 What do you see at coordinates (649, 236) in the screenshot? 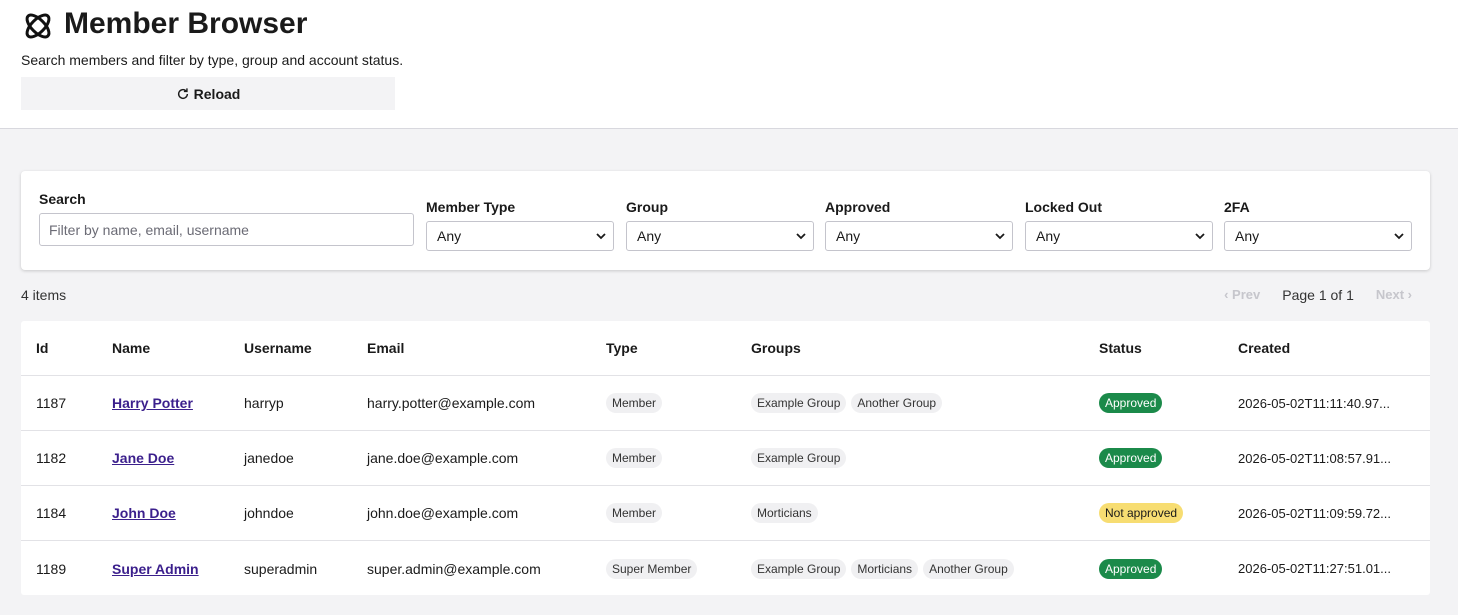
I see `group-value: Any` at bounding box center [649, 236].